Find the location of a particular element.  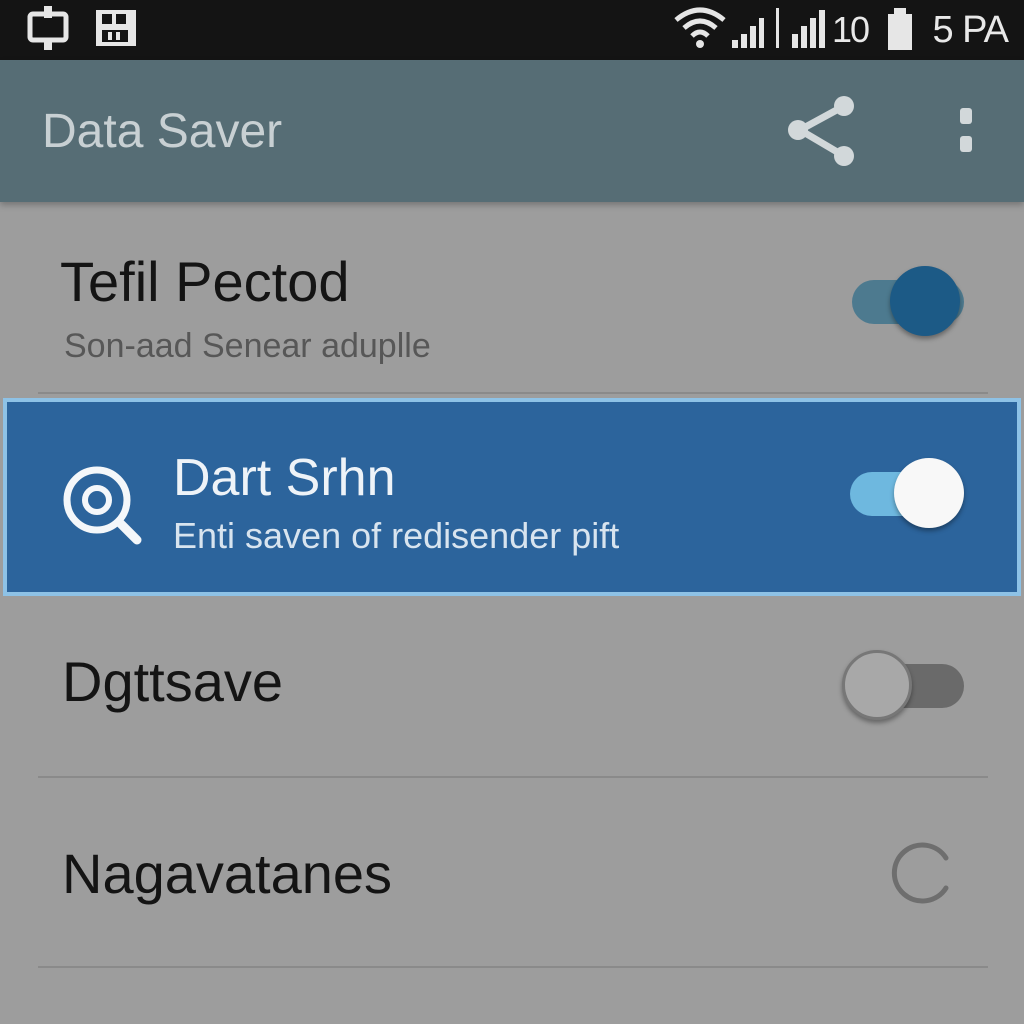

page-title: Data Saver is located at coordinates (162, 131).